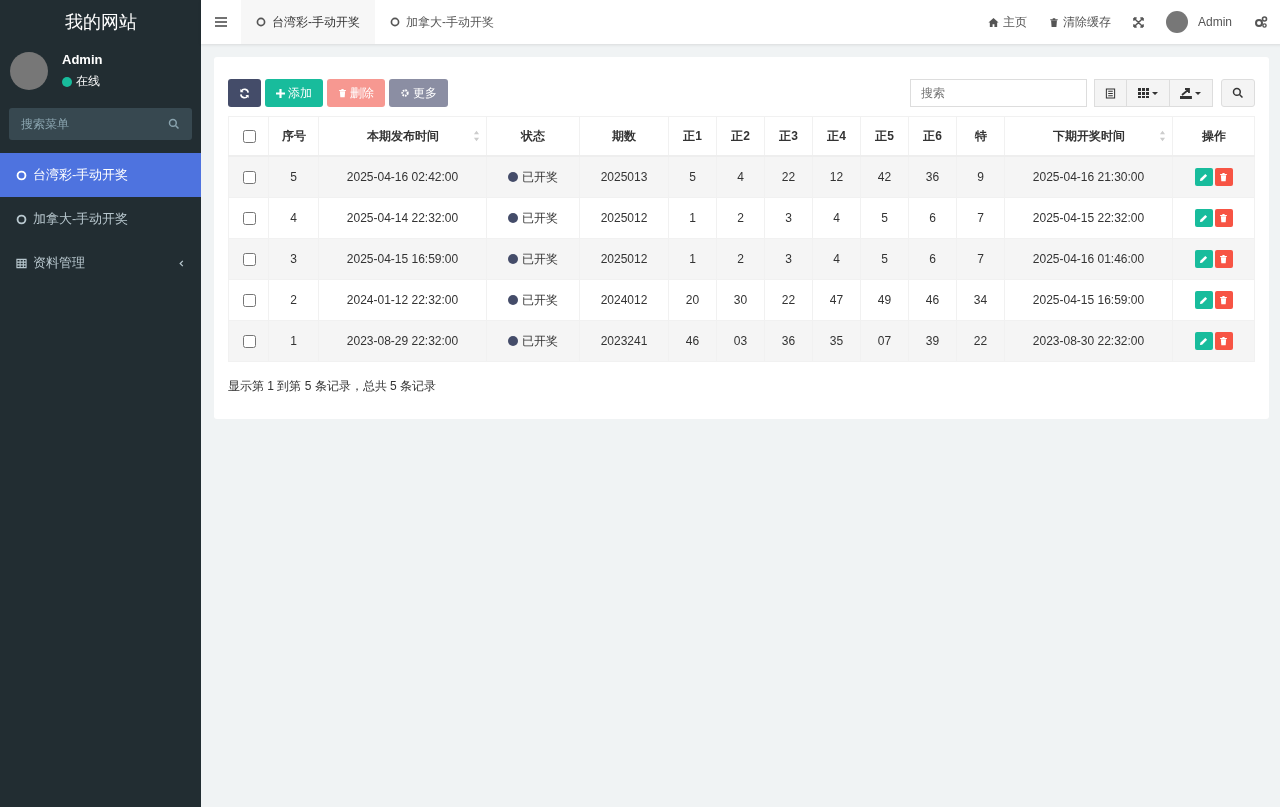  Describe the element at coordinates (884, 300) in the screenshot. I see `table-cell: 49` at that location.